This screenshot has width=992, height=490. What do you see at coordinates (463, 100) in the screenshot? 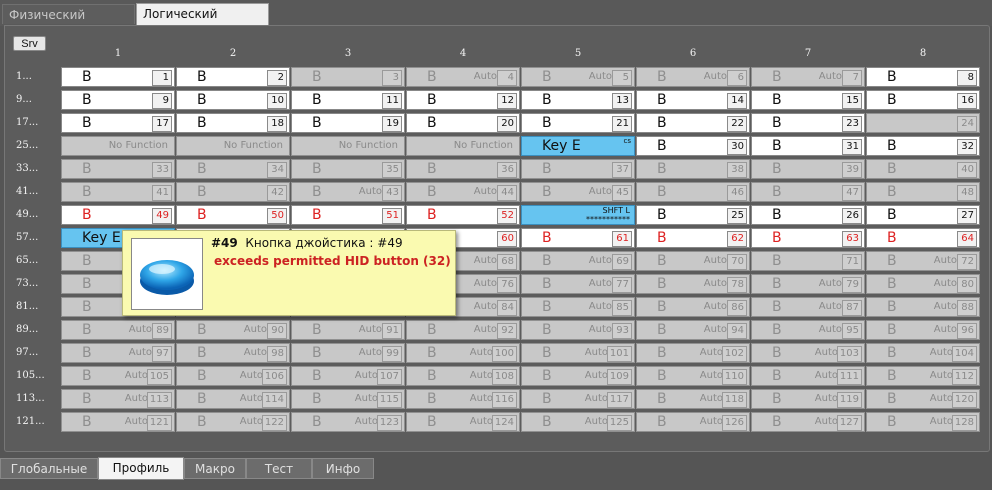
I see `button-cell: B 12` at bounding box center [463, 100].